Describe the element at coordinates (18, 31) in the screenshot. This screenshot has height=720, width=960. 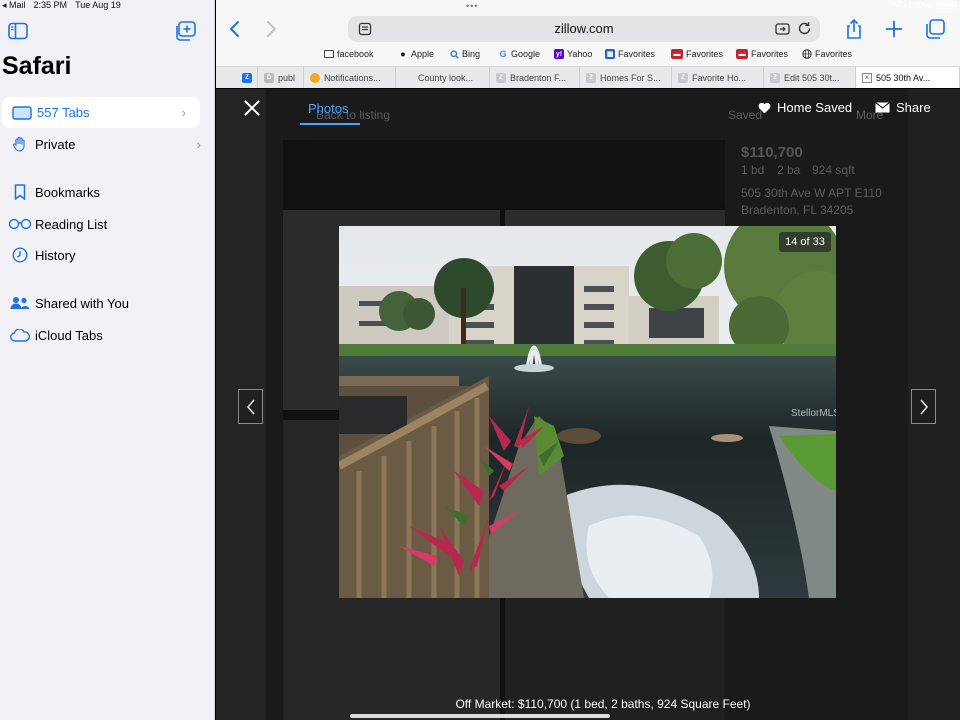
I see `sidebar-toggle-icon` at that location.